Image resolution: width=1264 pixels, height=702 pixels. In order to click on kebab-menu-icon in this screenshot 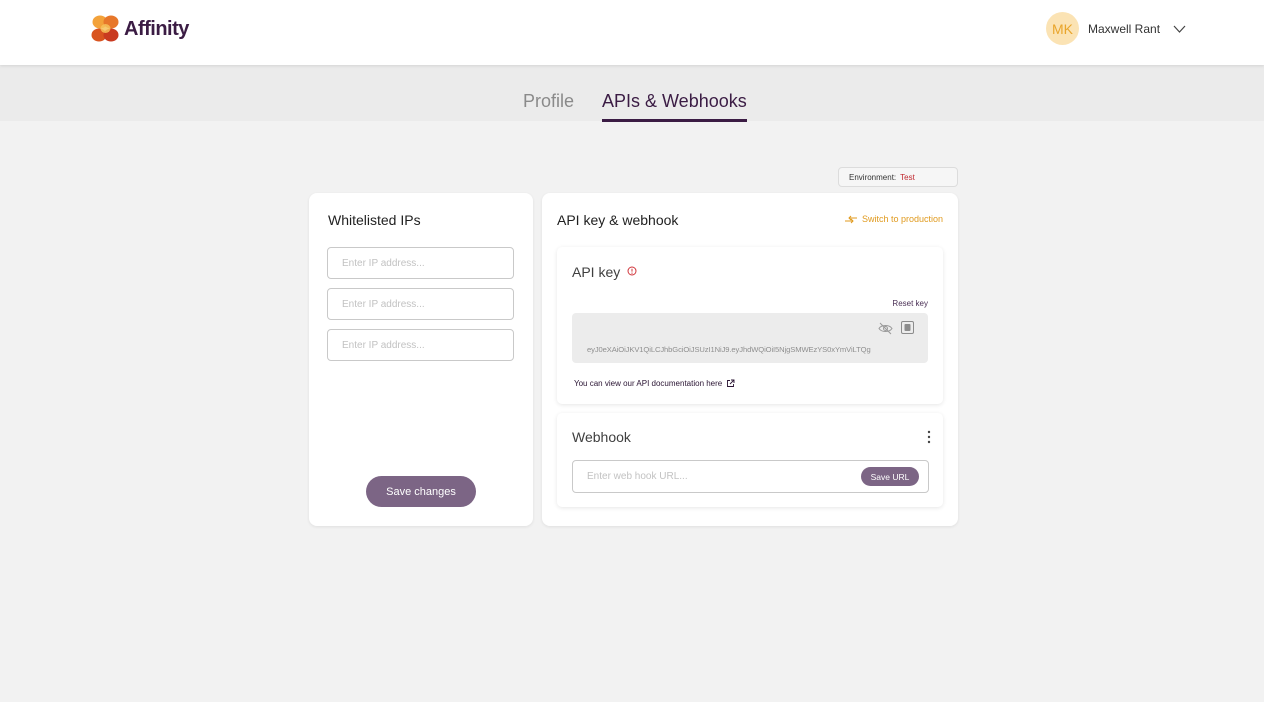, I will do `click(929, 437)`.